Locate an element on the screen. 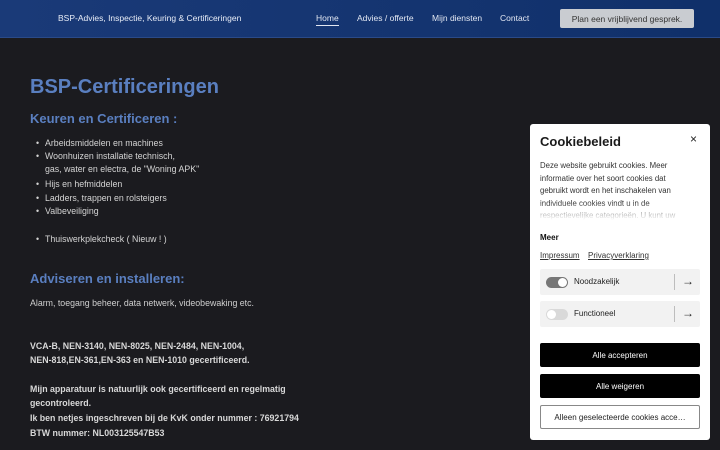 The image size is (720, 450). list-item: Woonhuizen installatie technisch, is located at coordinates (105, 156).